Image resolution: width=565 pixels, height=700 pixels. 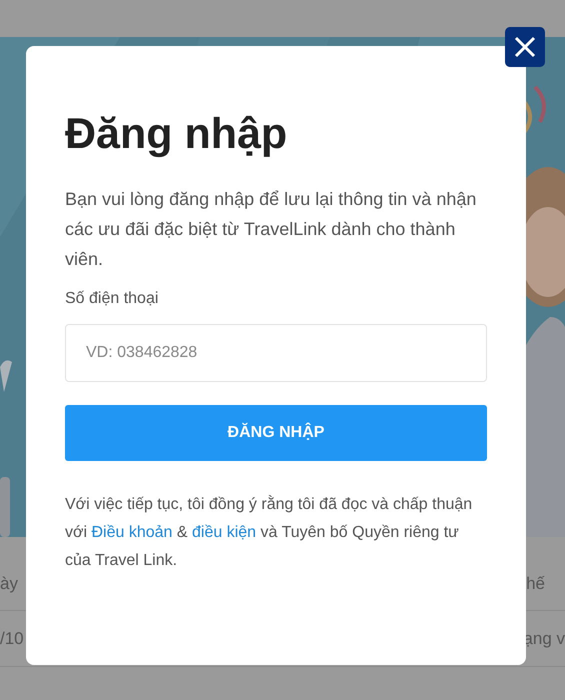 What do you see at coordinates (535, 583) in the screenshot?
I see `table-header: hế` at bounding box center [535, 583].